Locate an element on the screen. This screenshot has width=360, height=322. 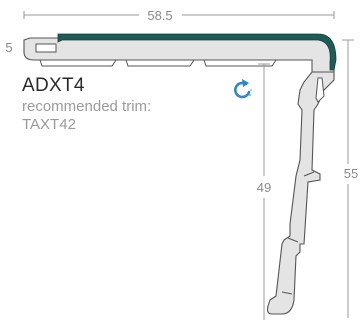
width-dimension-label: 58.5 is located at coordinates (159, 15).